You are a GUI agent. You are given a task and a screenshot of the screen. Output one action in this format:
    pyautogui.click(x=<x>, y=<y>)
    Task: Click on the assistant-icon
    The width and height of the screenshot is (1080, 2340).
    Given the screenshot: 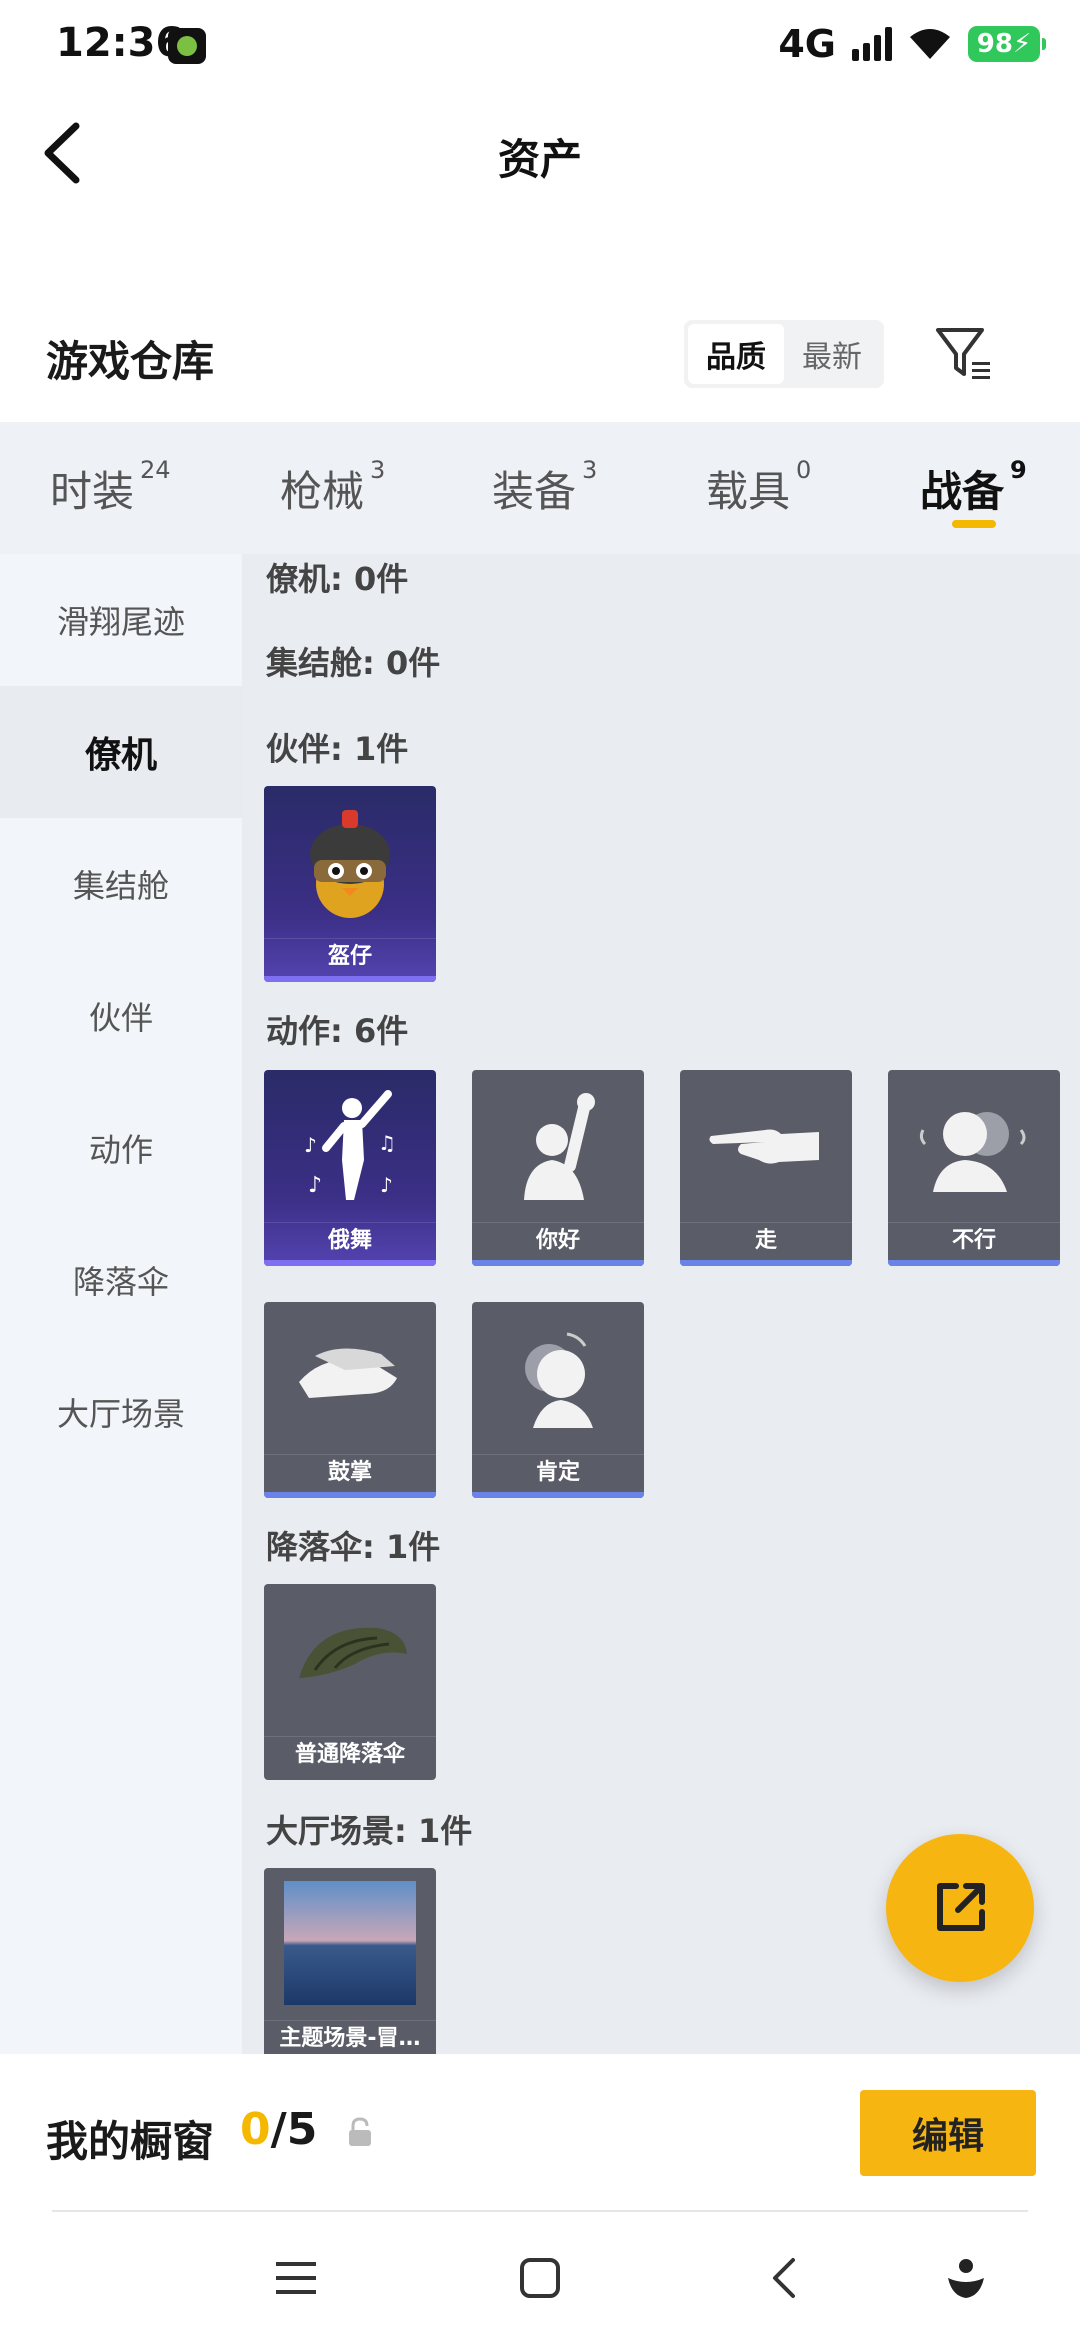 What is the action you would take?
    pyautogui.click(x=966, y=2278)
    